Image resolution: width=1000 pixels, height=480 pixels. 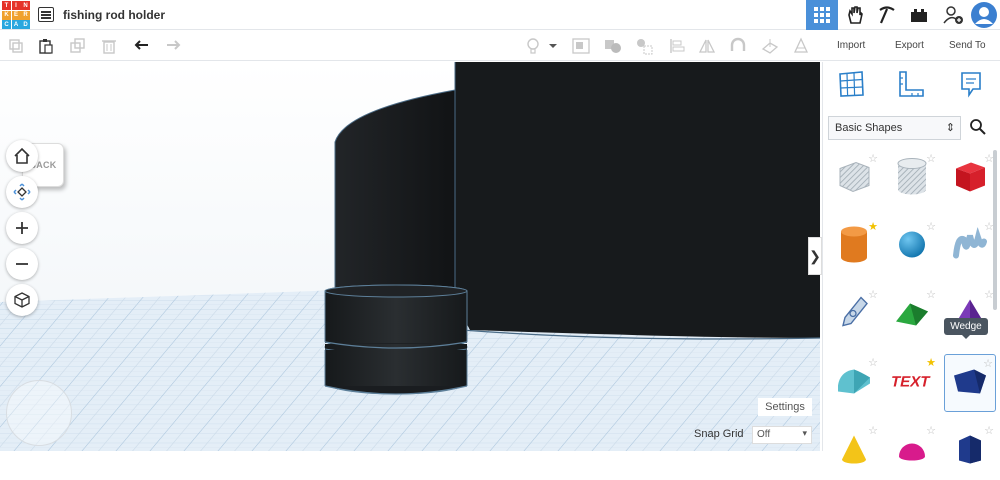 I want to click on paste-button, so click(x=46, y=46).